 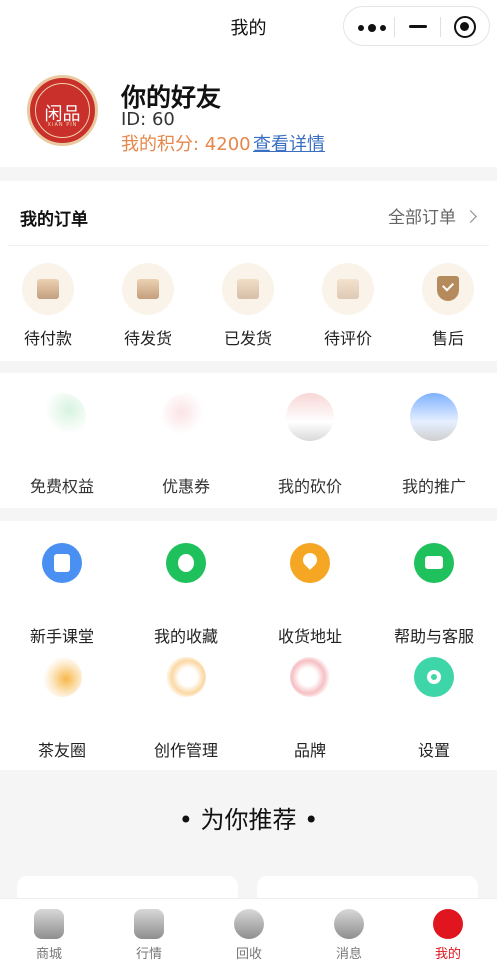 I want to click on bottom-tab-bar: 商城 行情 回收 消息 我的, so click(x=248, y=929).